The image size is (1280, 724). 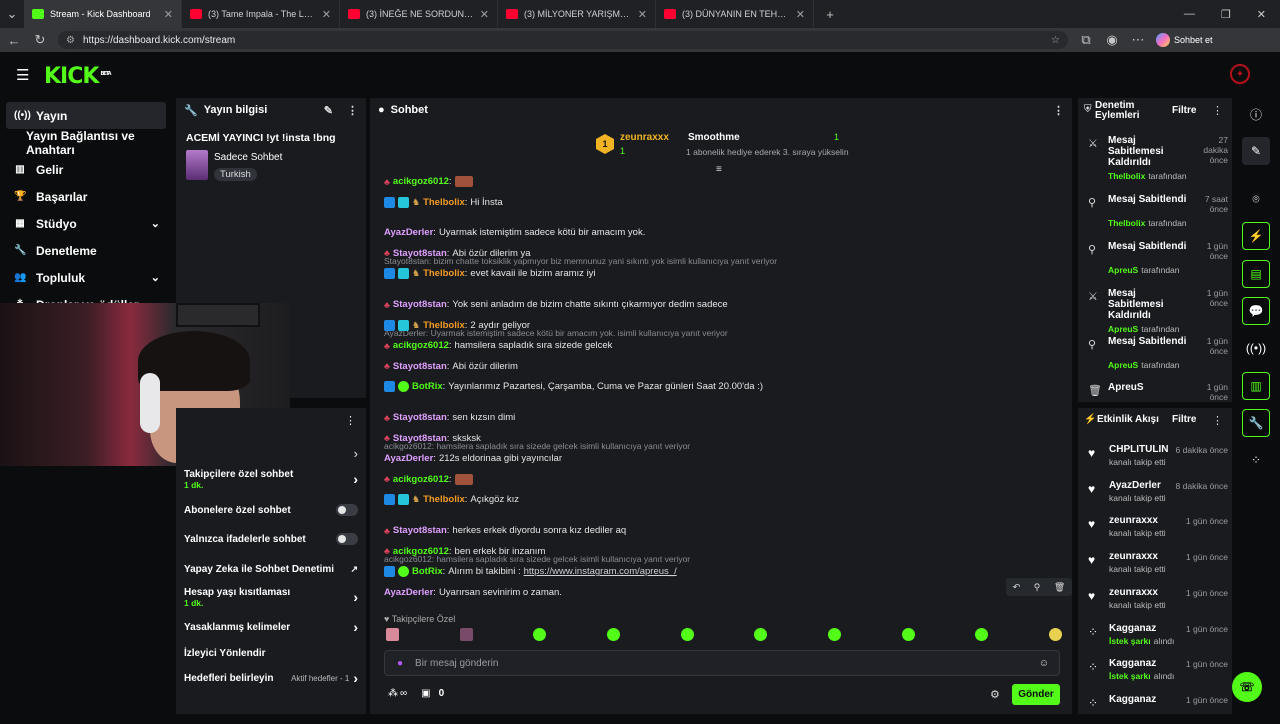 What do you see at coordinates (40, 40) in the screenshot?
I see `reload-icon: ↻` at bounding box center [40, 40].